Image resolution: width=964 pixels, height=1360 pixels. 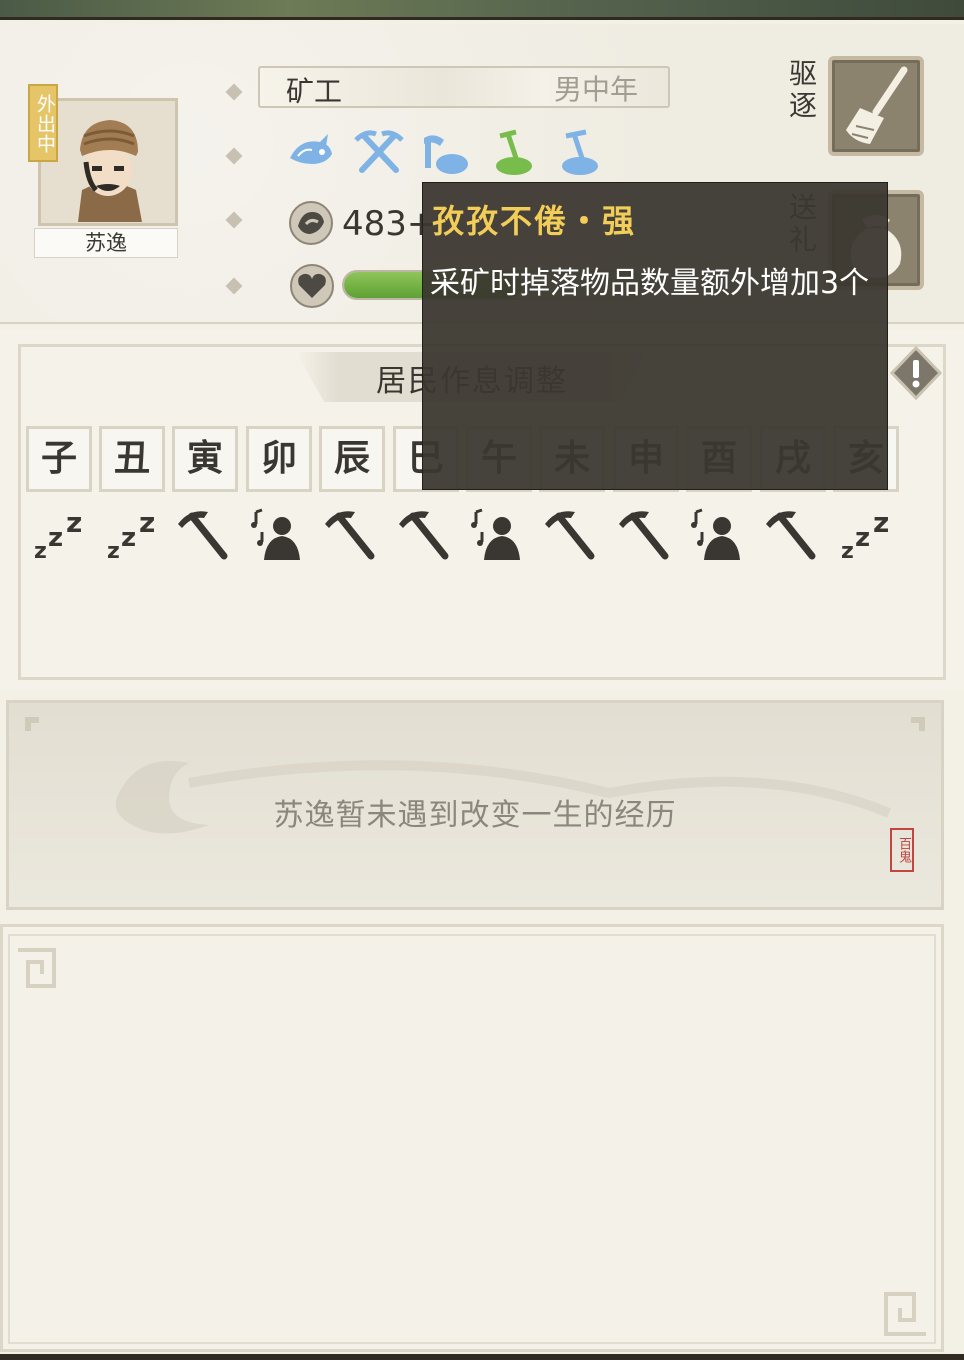 What do you see at coordinates (106, 243) in the screenshot?
I see `resident-name: 苏逸` at bounding box center [106, 243].